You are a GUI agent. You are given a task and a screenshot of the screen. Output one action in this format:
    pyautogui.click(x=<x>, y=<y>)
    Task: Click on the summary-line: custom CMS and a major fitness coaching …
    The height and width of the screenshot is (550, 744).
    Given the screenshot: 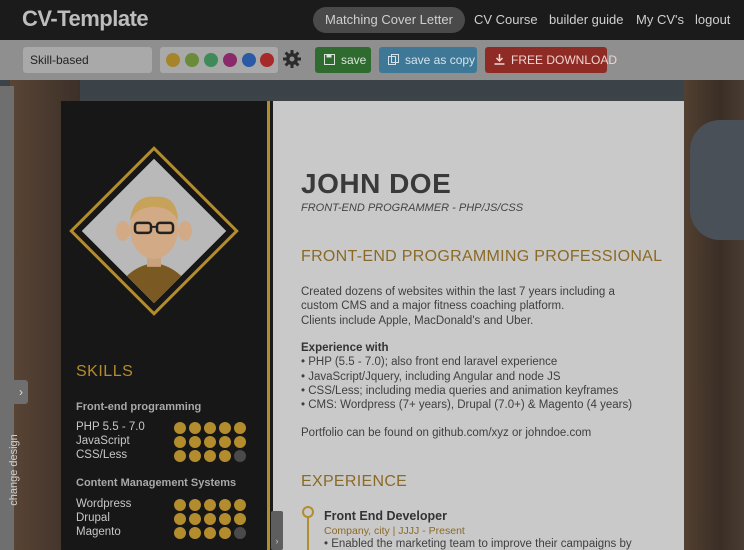 What is the action you would take?
    pyautogui.click(x=433, y=306)
    